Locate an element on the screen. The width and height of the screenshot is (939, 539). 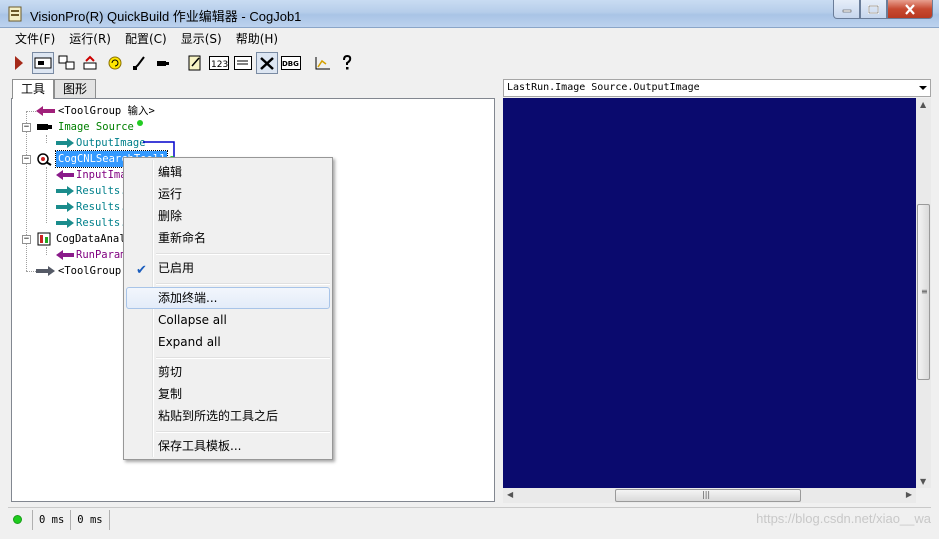
numbers-icon: 123 is located at coordinates (219, 63).